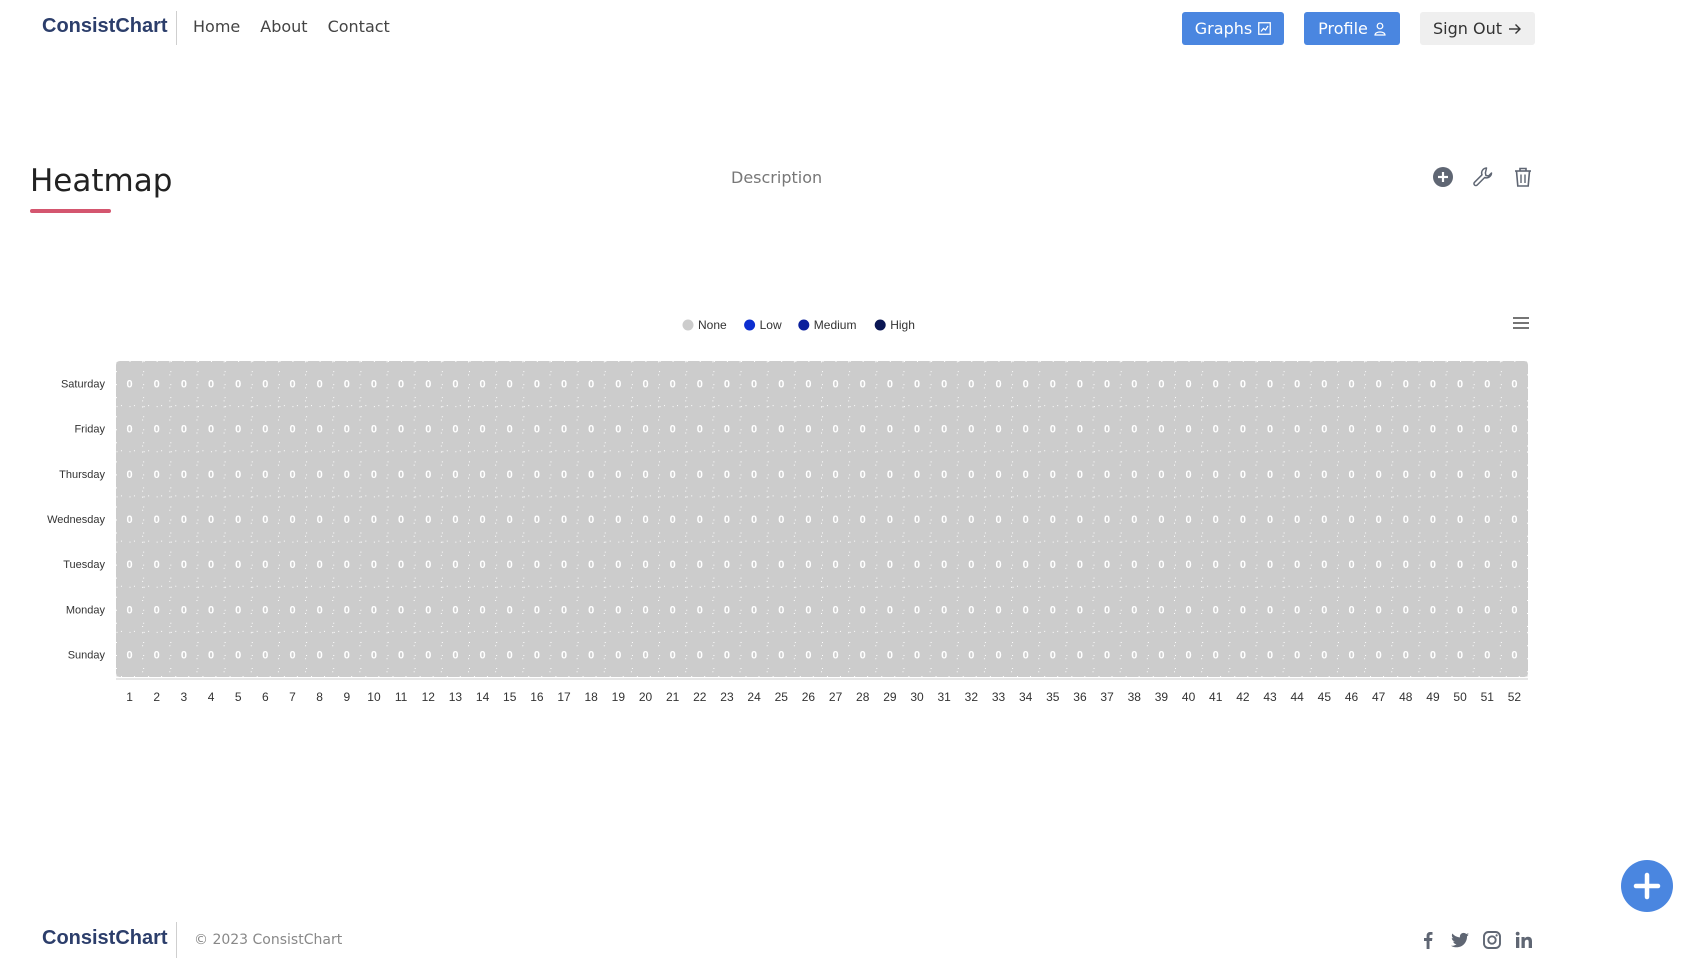 The image size is (1690, 970). Describe the element at coordinates (510, 697) in the screenshot. I see `x-tick-label: 15` at that location.